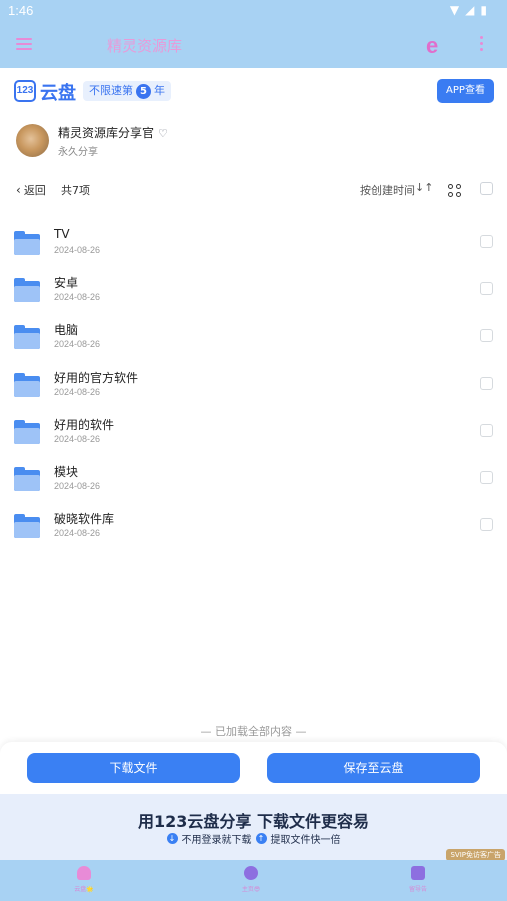  I want to click on speed-badge-suffix: 年, so click(159, 90).